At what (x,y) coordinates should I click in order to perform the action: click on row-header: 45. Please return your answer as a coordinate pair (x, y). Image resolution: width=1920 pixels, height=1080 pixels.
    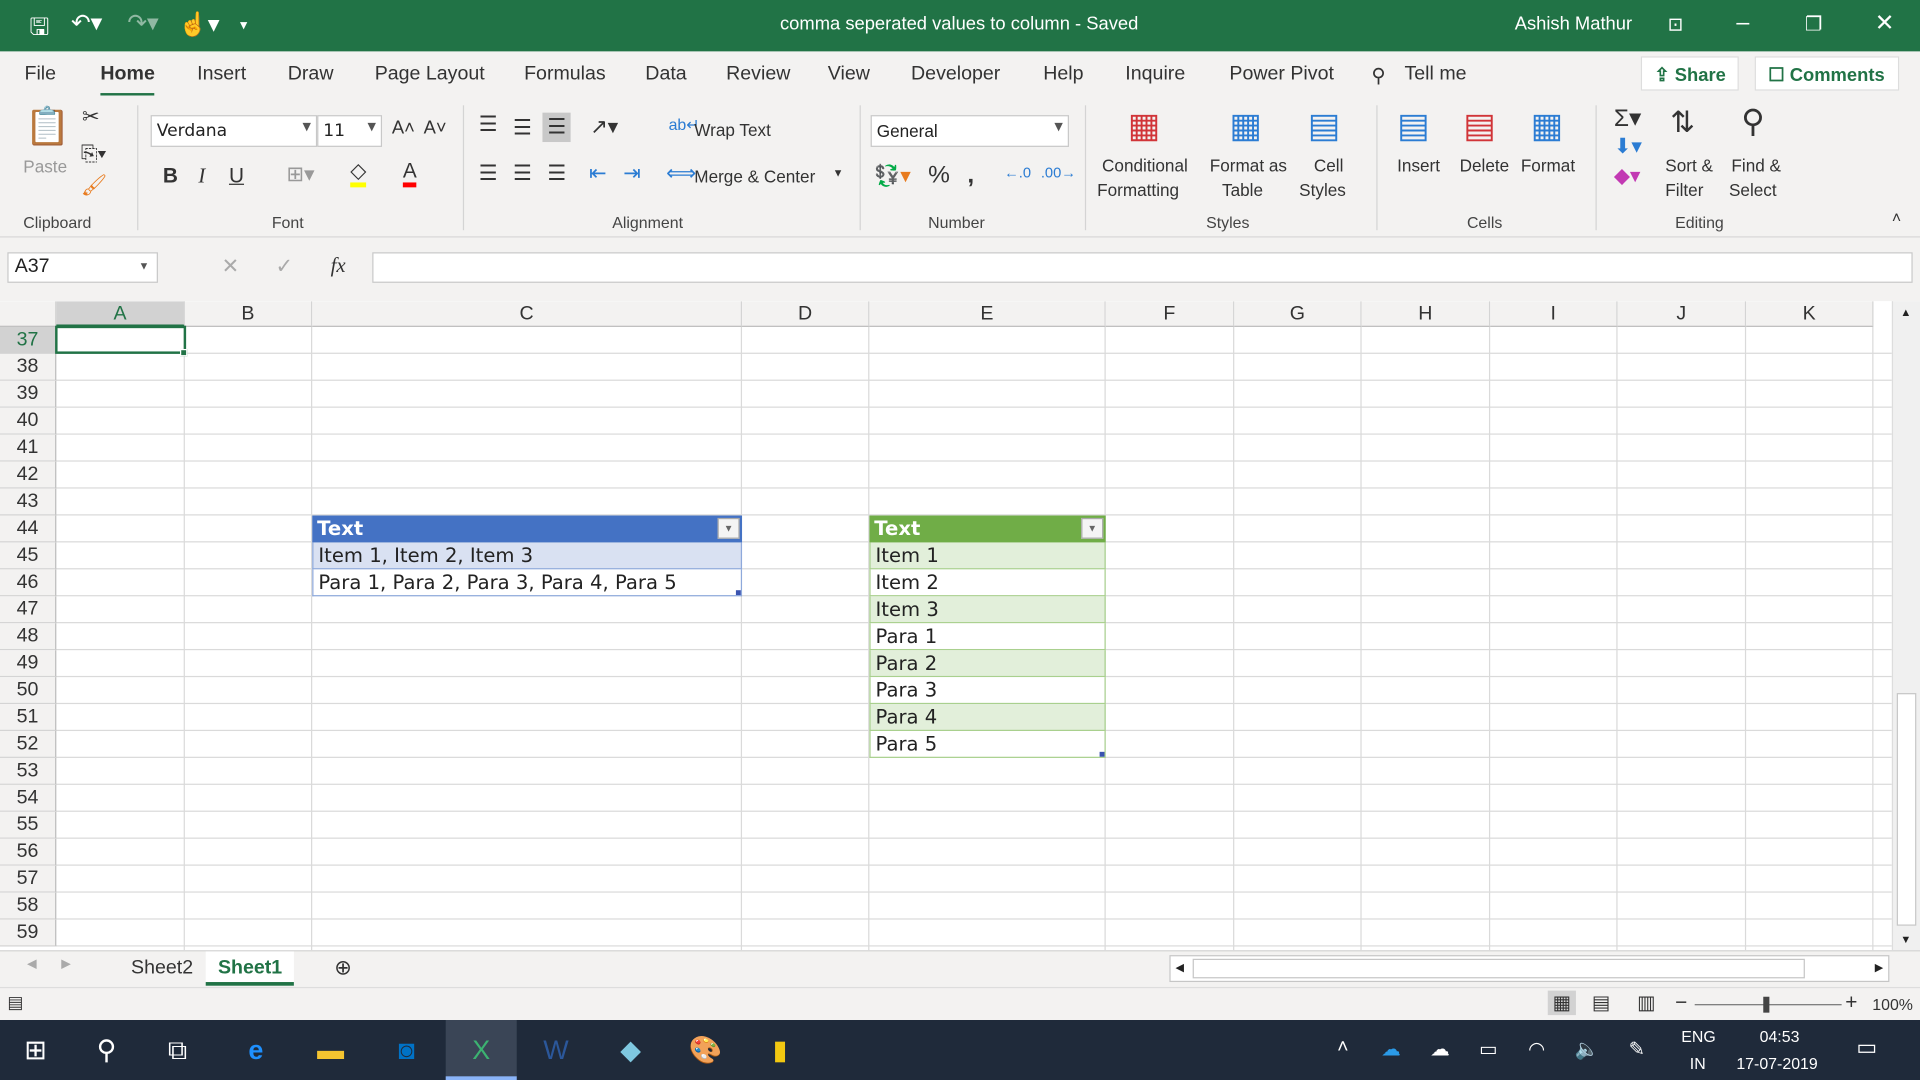
    Looking at the image, I should click on (28, 556).